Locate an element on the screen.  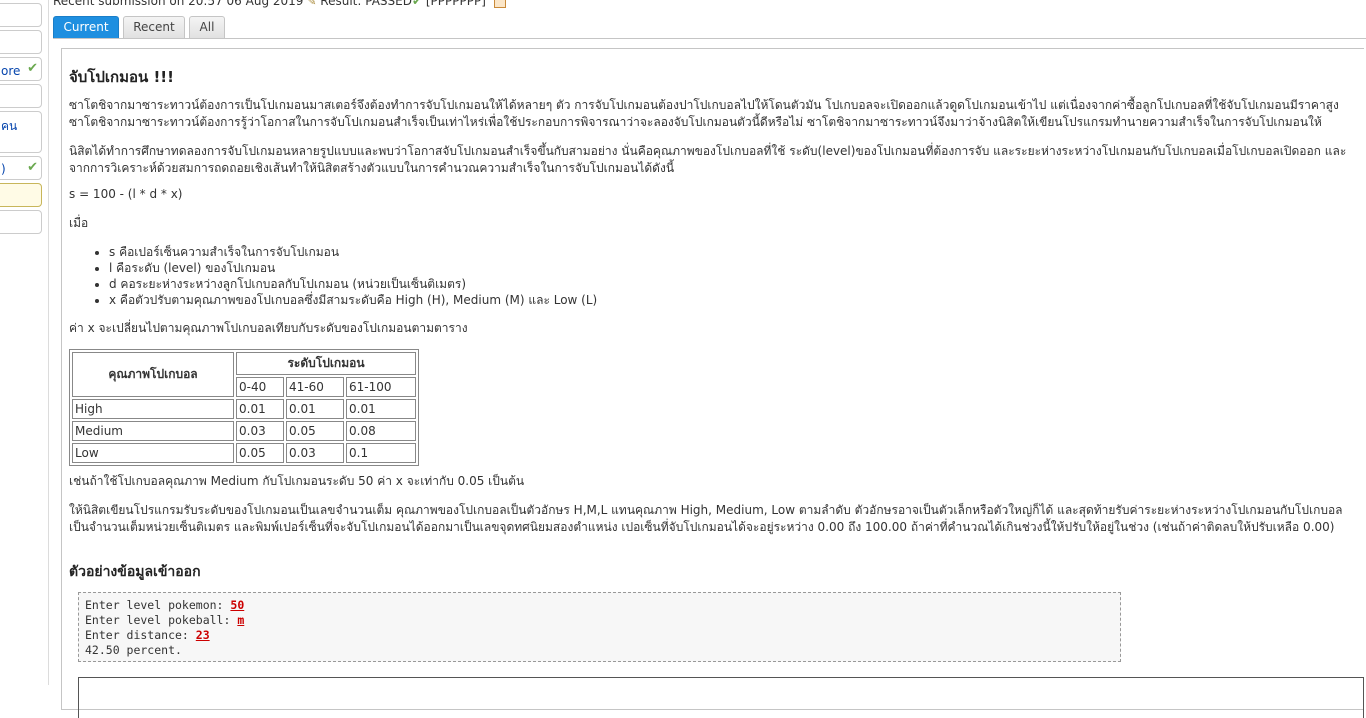
submission-text: Recent submission on 20:57 06 Aug 2019 is located at coordinates (178, 4).